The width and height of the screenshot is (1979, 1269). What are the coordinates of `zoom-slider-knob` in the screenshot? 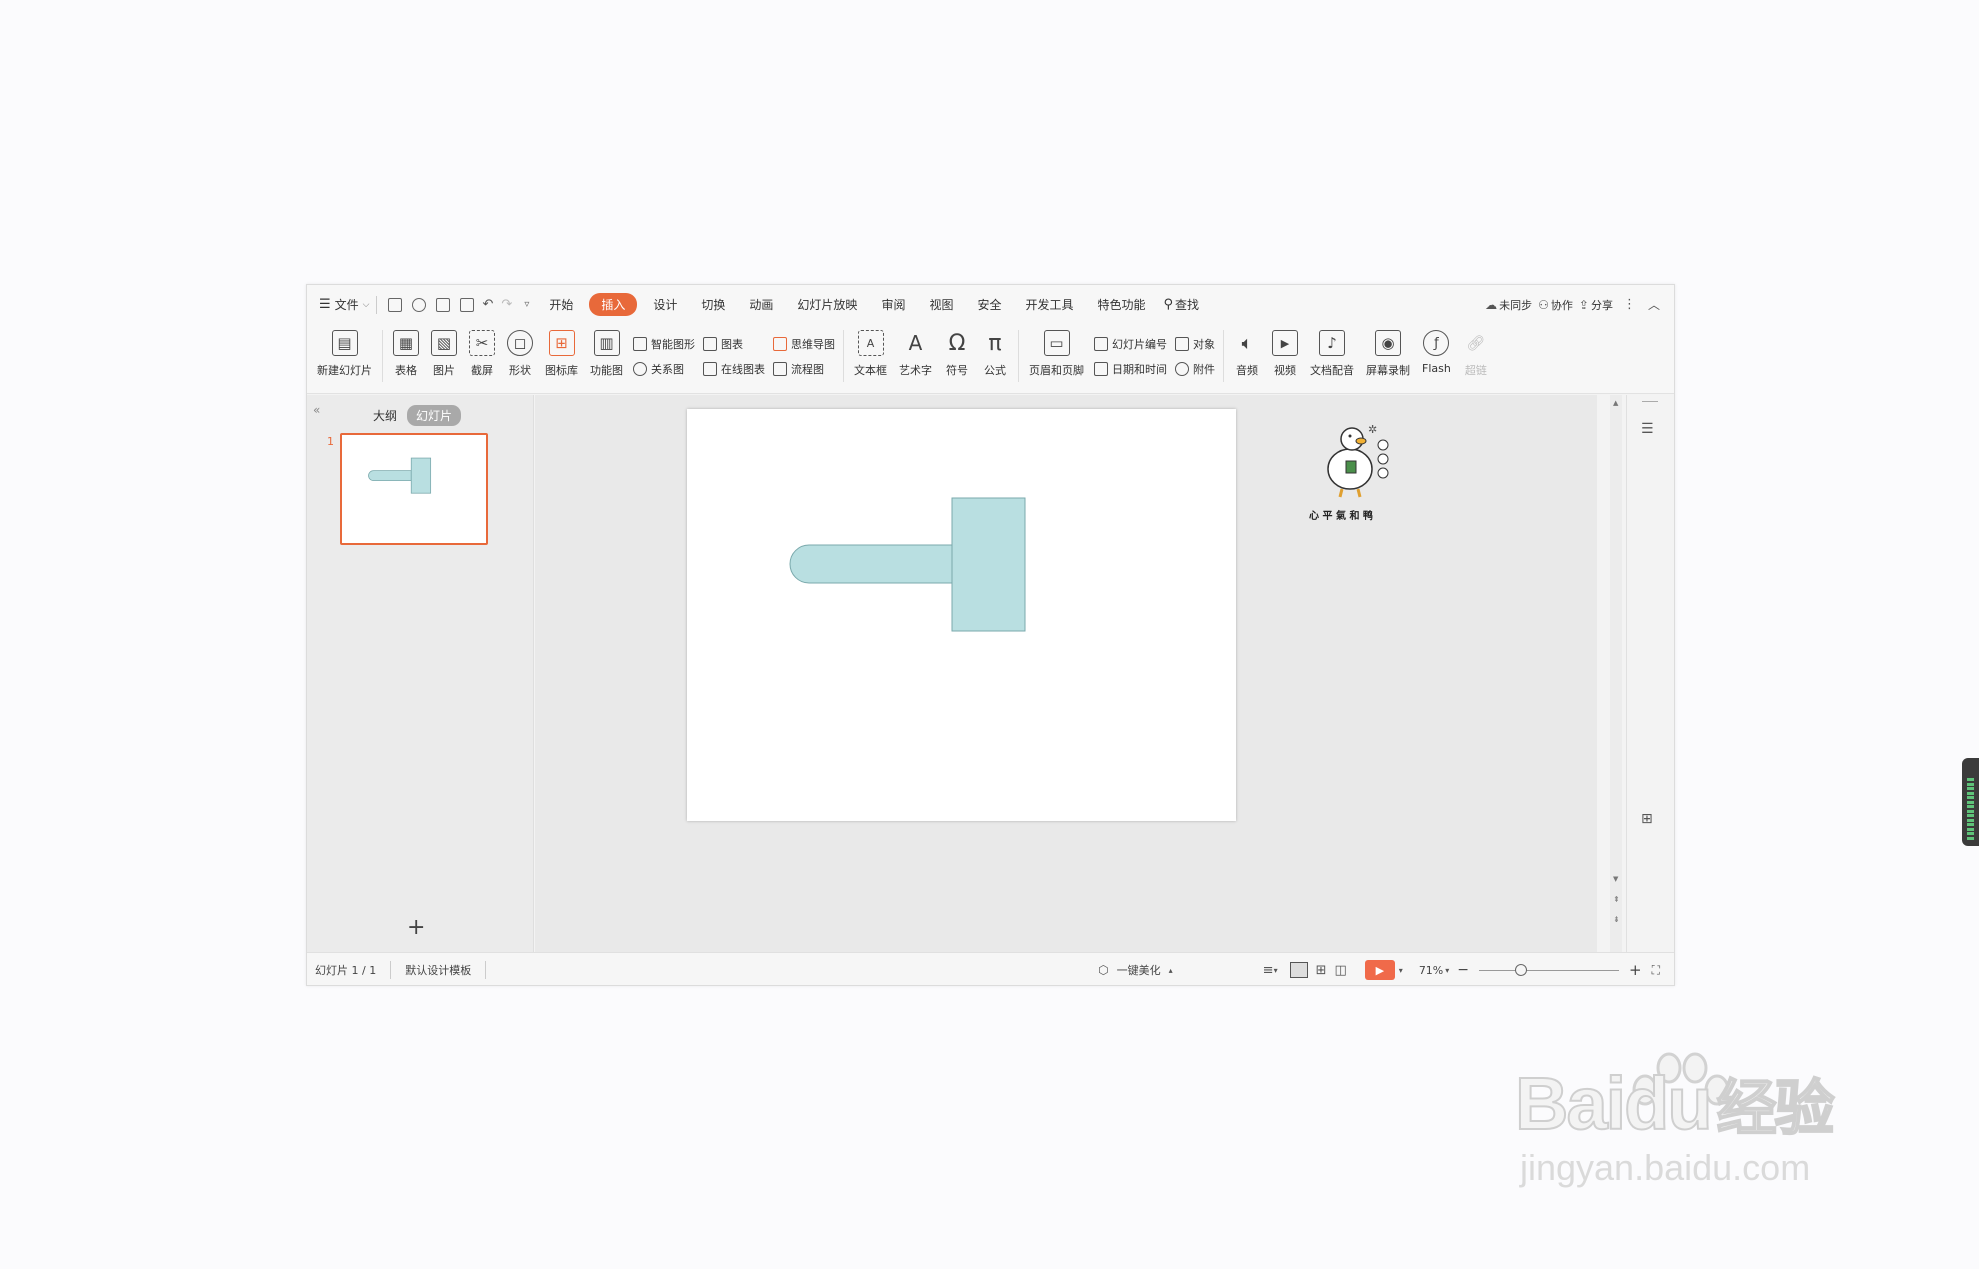 It's located at (1521, 969).